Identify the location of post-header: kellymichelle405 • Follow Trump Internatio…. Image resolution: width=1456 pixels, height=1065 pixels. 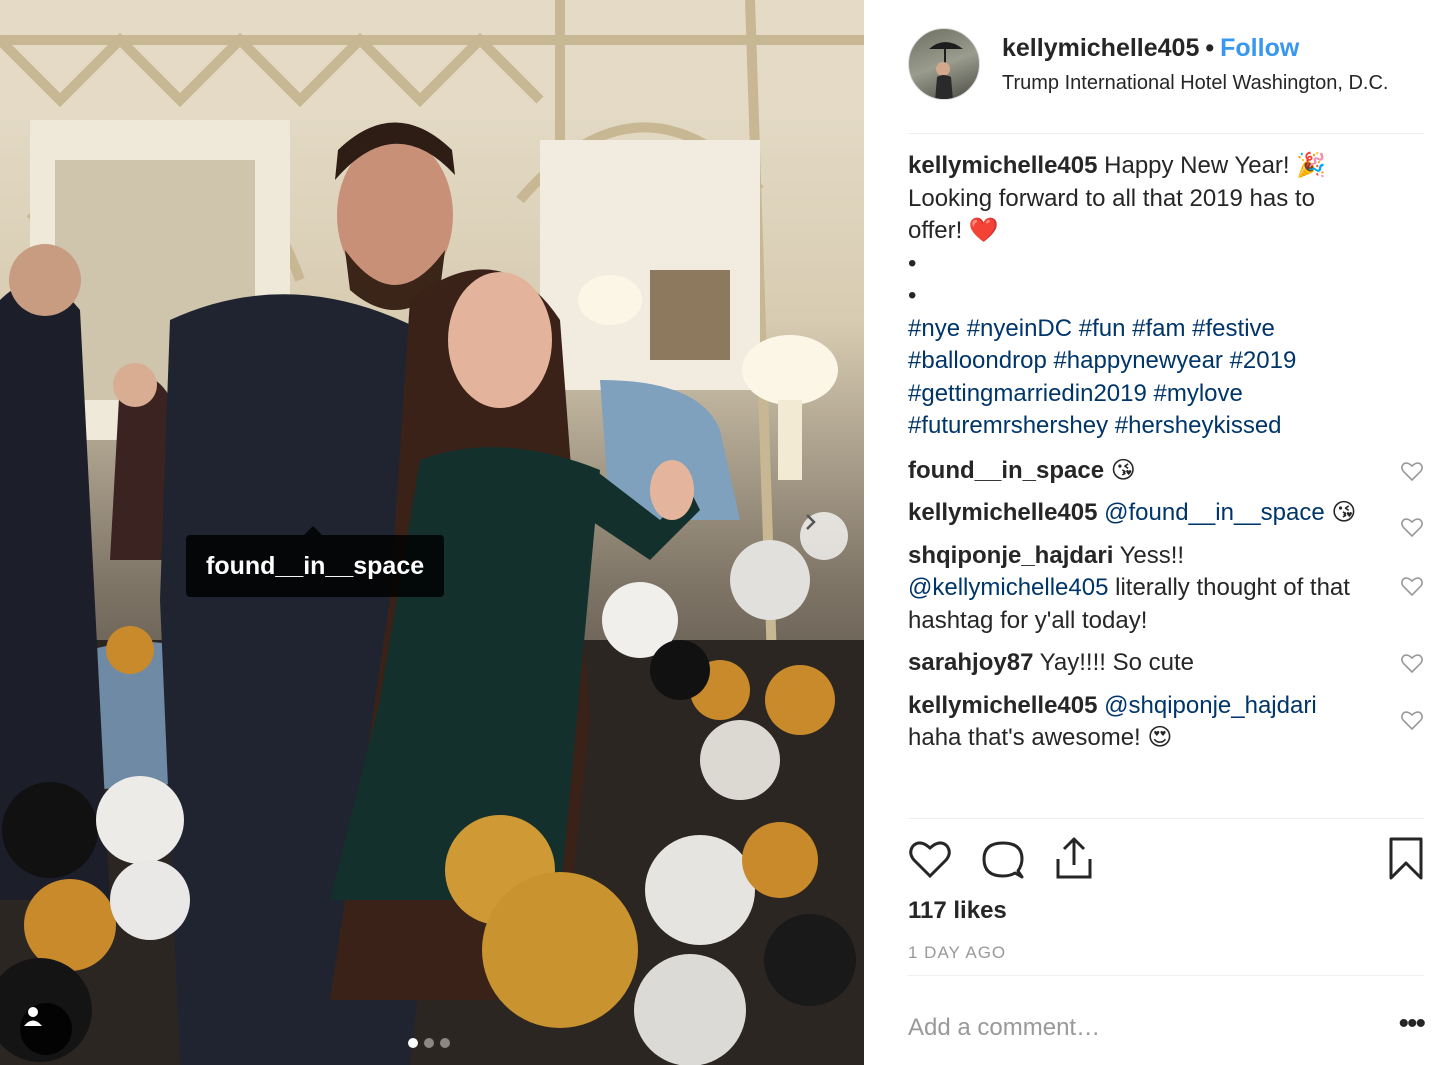
(1166, 81).